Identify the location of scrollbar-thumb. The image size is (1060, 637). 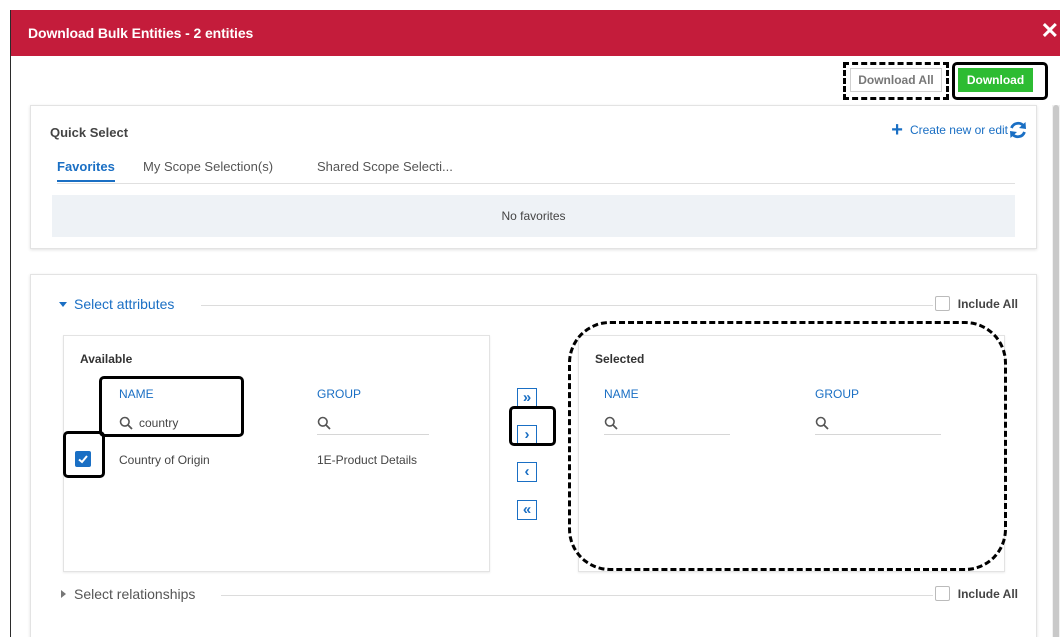
(1056, 371).